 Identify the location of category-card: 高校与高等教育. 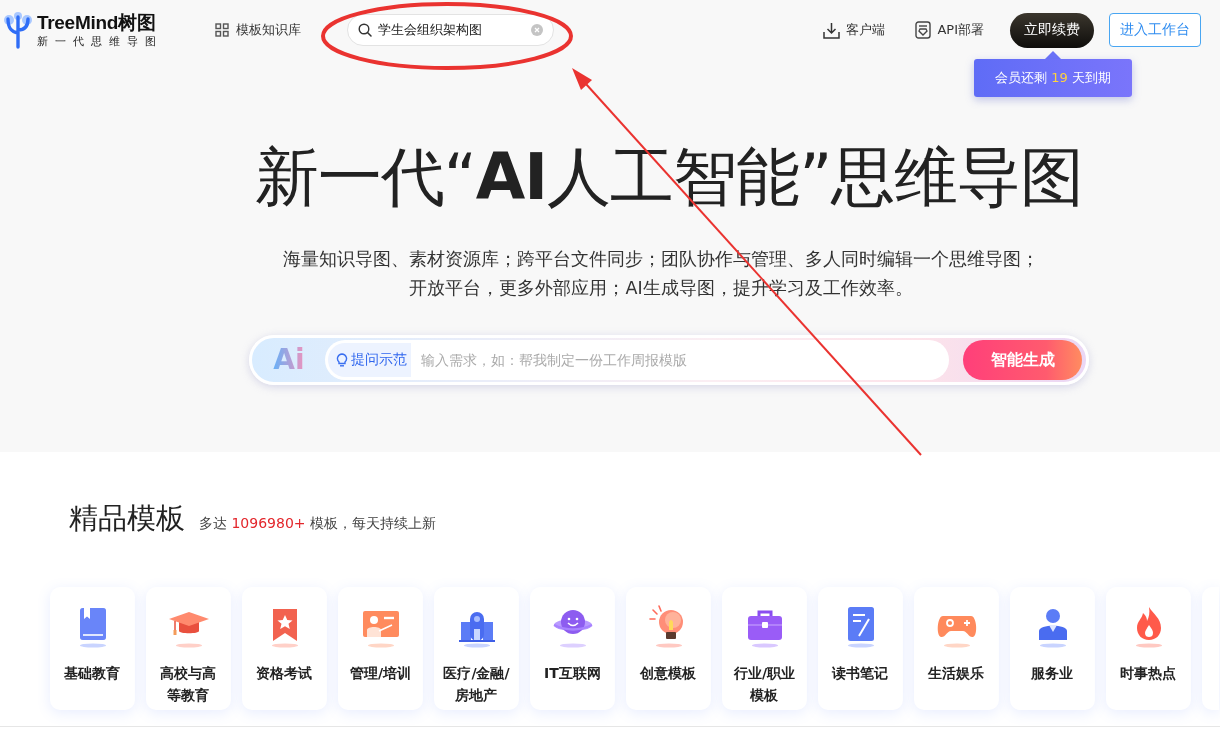
(188, 648).